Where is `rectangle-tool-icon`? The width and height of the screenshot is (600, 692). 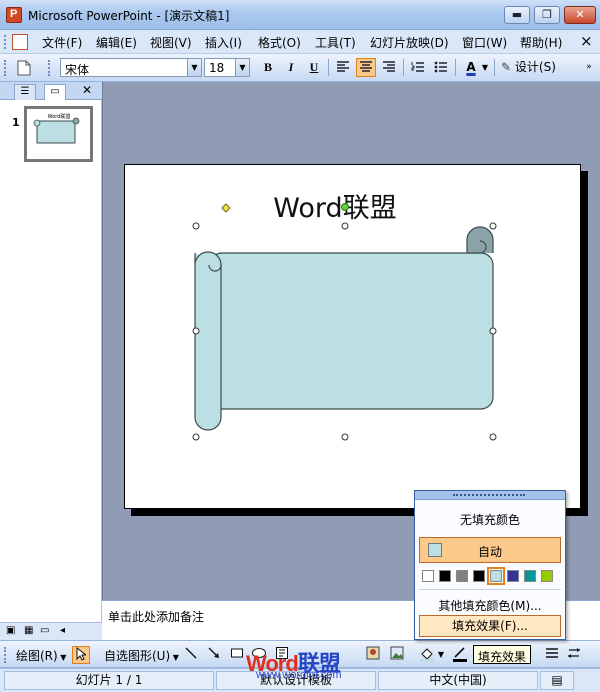
rectangle-tool-icon is located at coordinates (237, 655).